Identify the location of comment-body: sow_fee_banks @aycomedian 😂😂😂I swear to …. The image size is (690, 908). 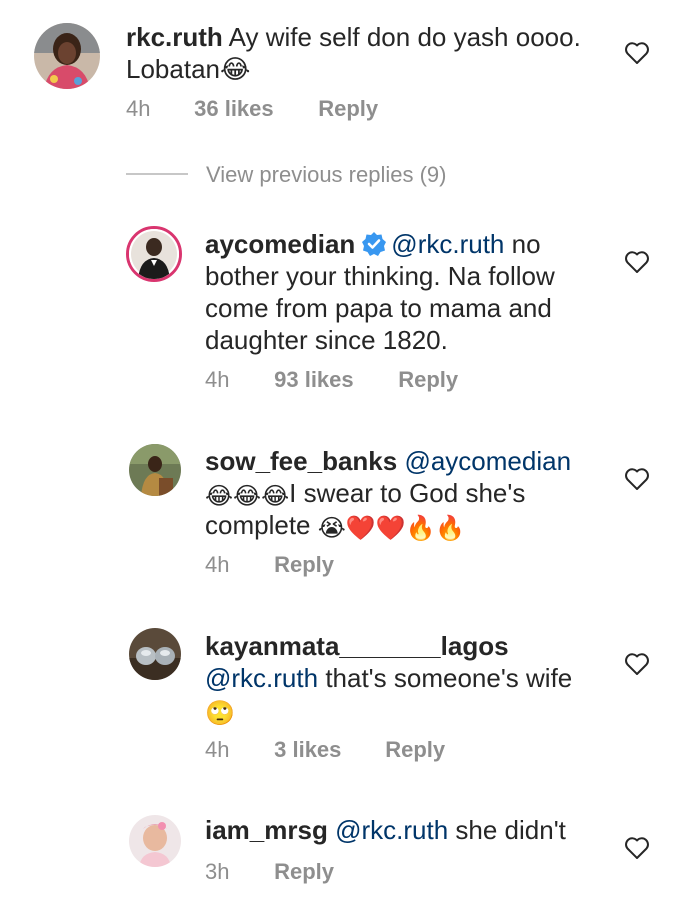
(405, 493).